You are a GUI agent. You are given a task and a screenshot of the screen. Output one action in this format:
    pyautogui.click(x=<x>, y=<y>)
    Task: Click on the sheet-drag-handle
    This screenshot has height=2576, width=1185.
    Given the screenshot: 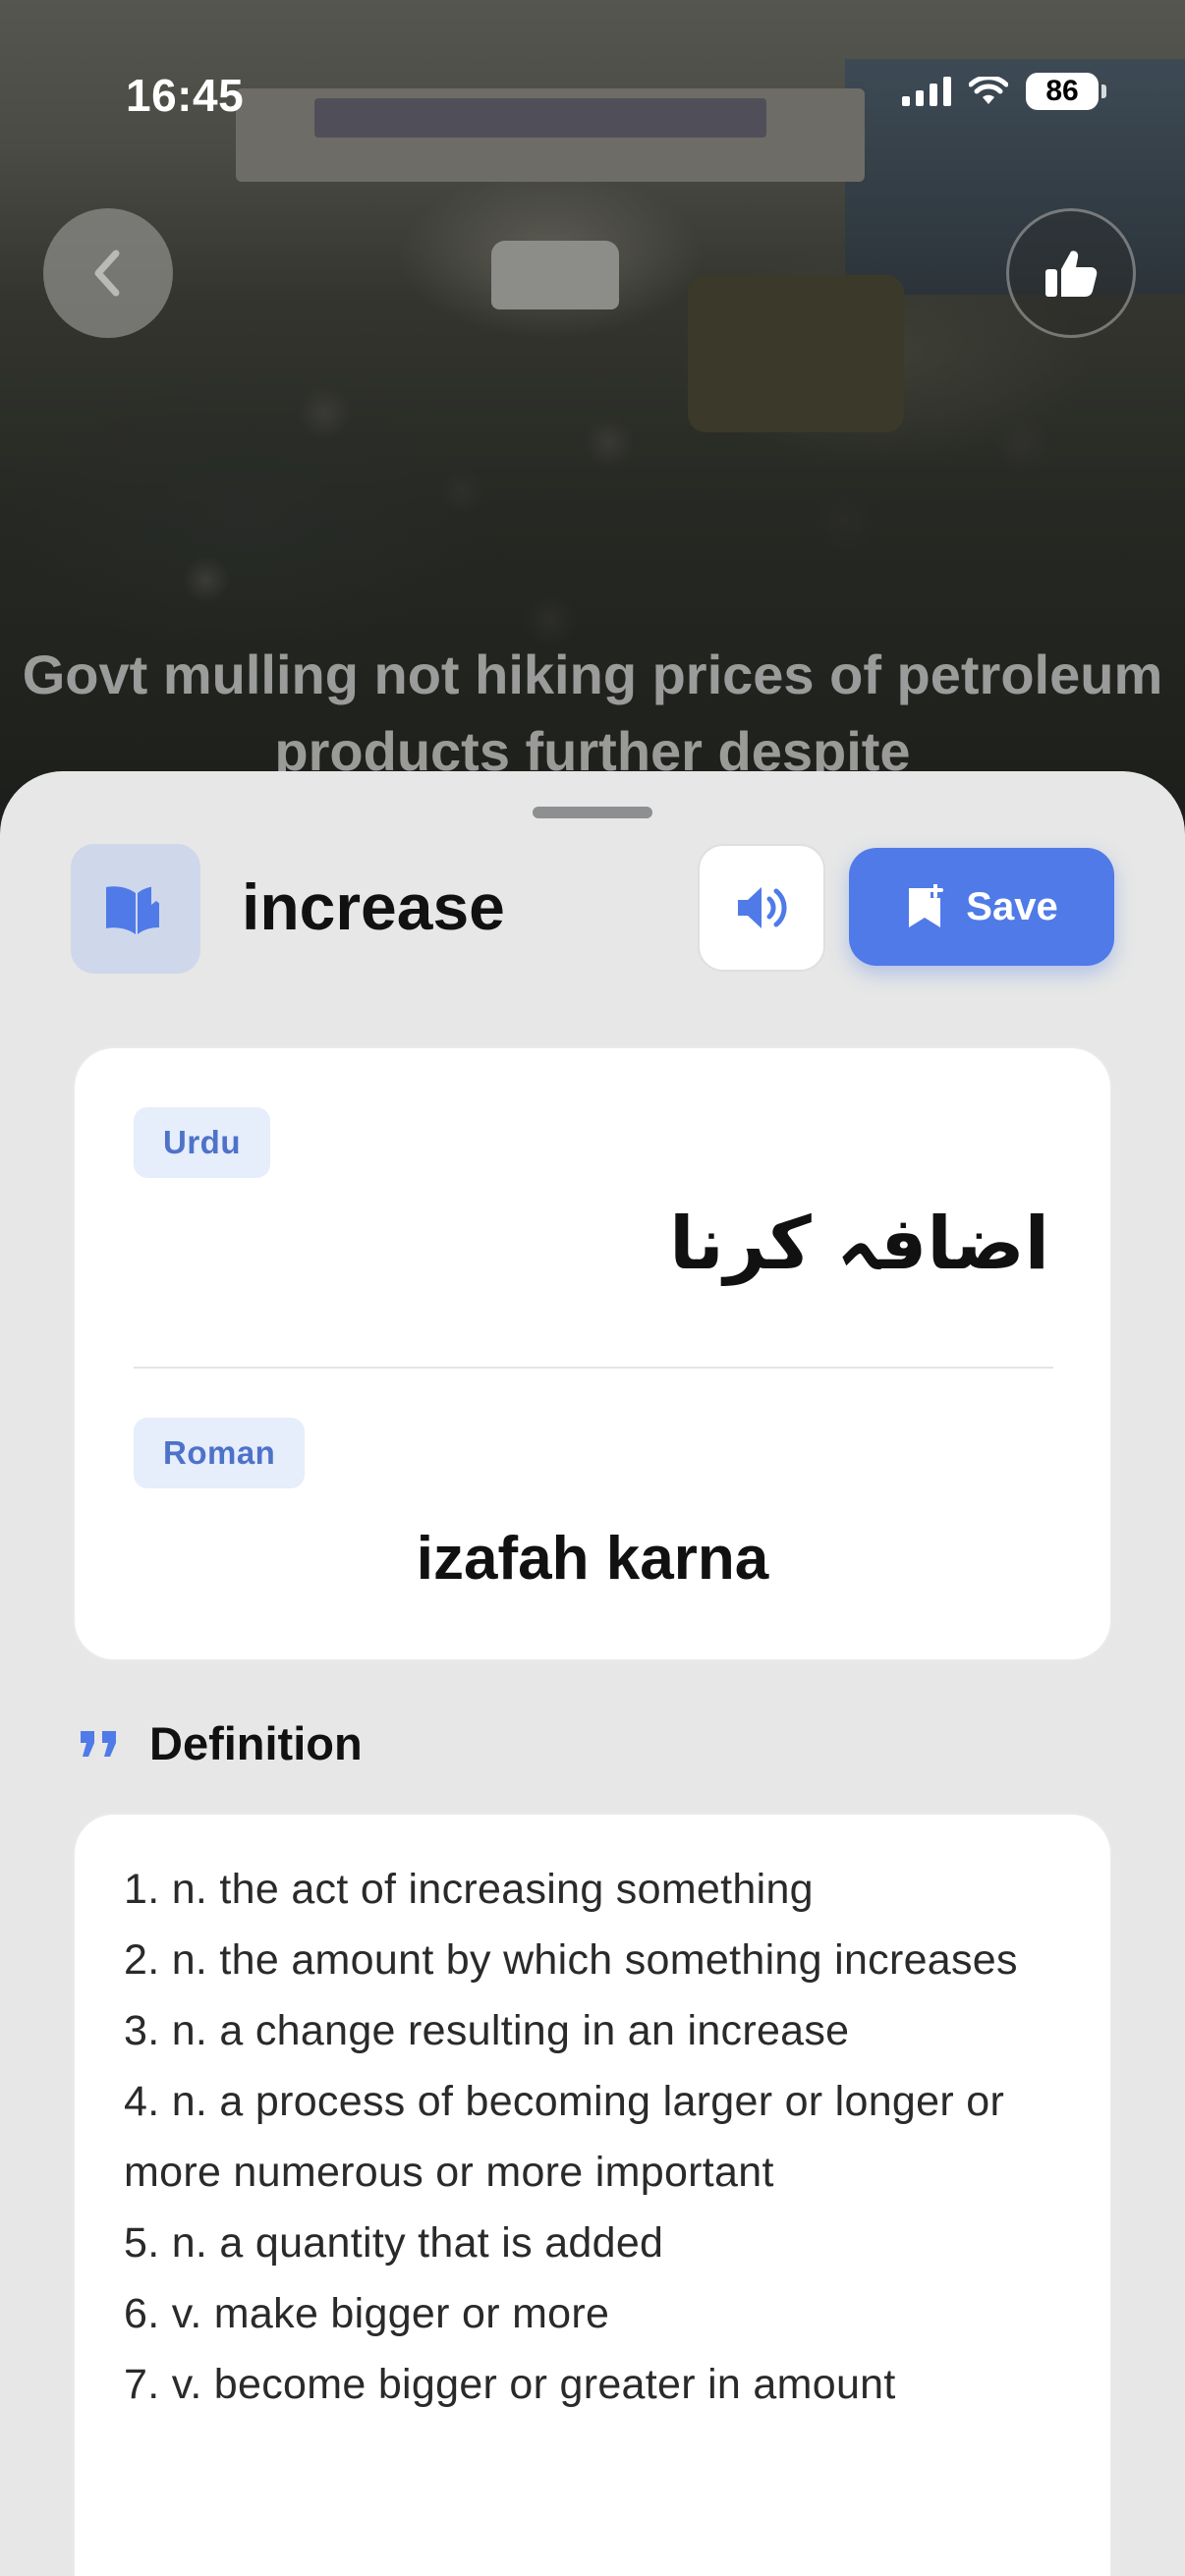 What is the action you would take?
    pyautogui.click(x=592, y=812)
    